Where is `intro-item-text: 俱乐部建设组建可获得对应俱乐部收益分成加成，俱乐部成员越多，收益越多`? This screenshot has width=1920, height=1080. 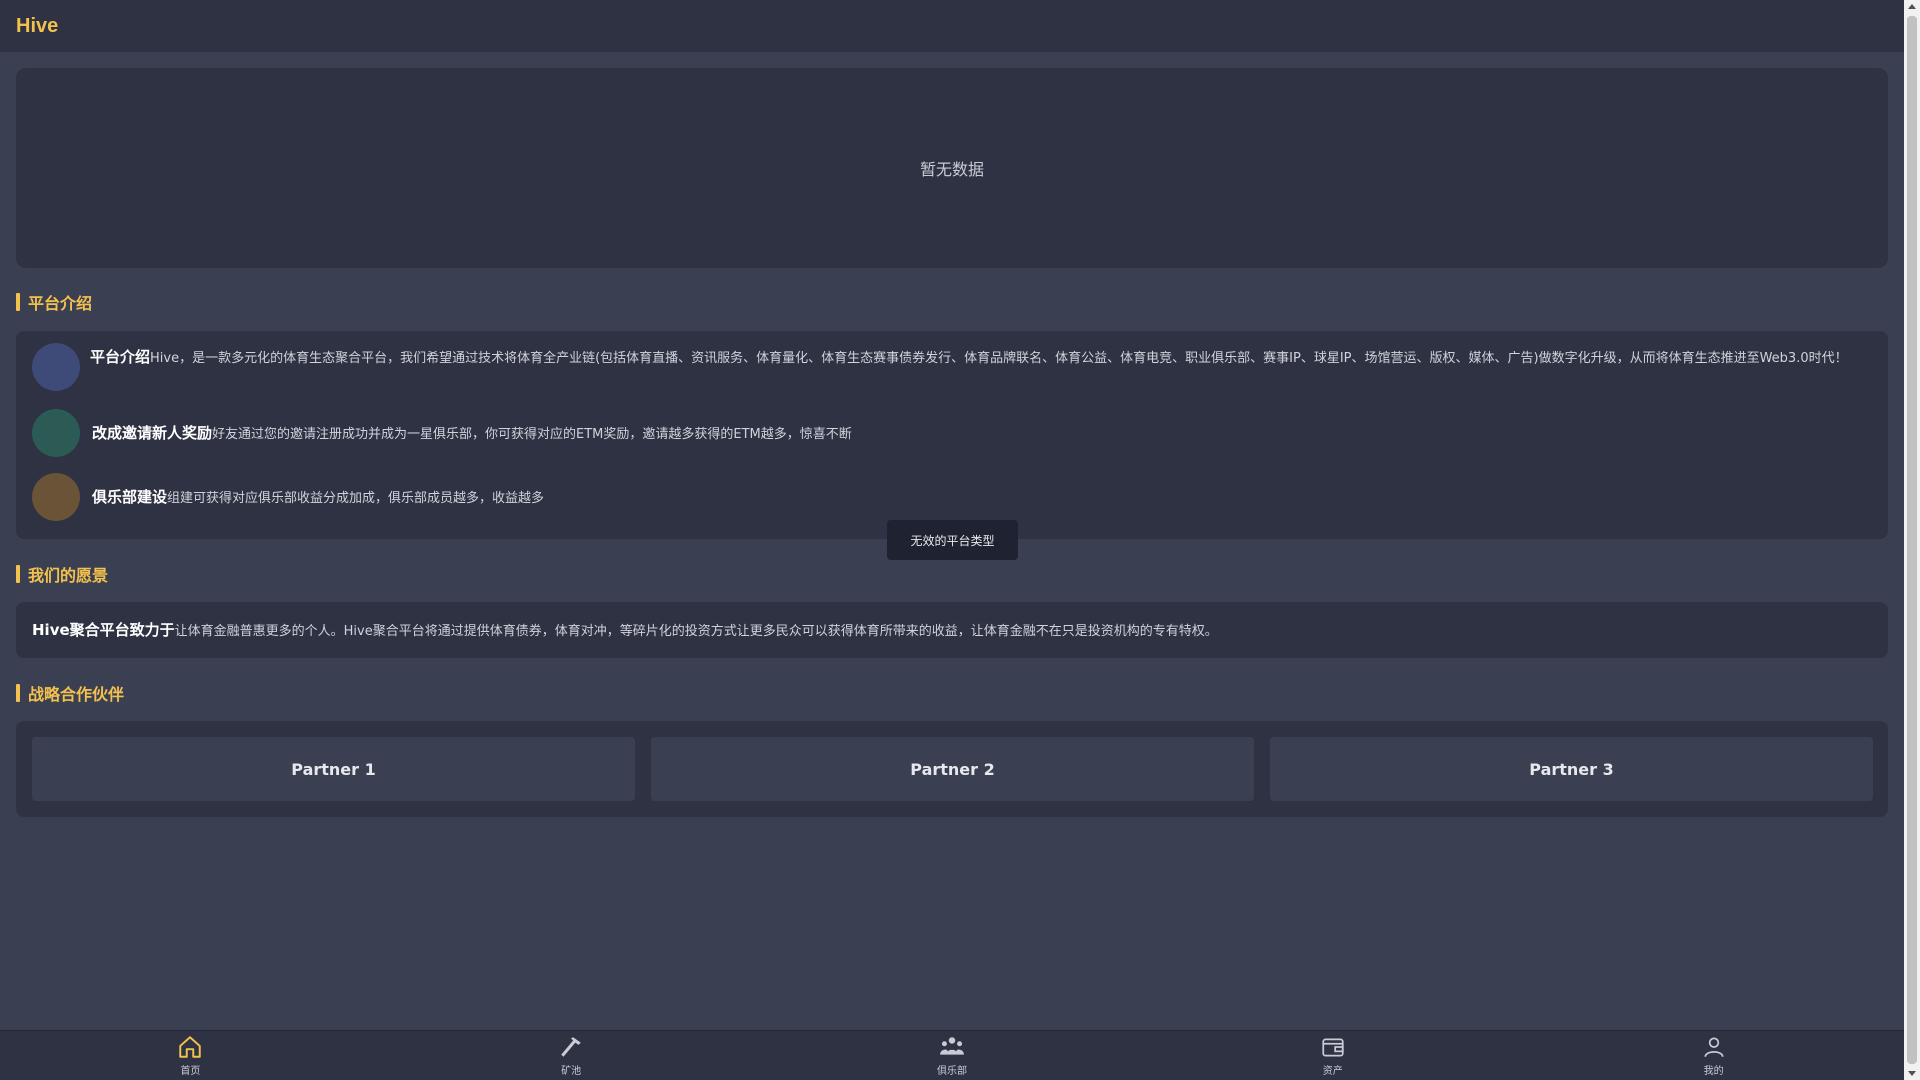 intro-item-text: 俱乐部建设组建可获得对应俱乐部收益分成加成，俱乐部成员越多，收益越多 is located at coordinates (318, 498).